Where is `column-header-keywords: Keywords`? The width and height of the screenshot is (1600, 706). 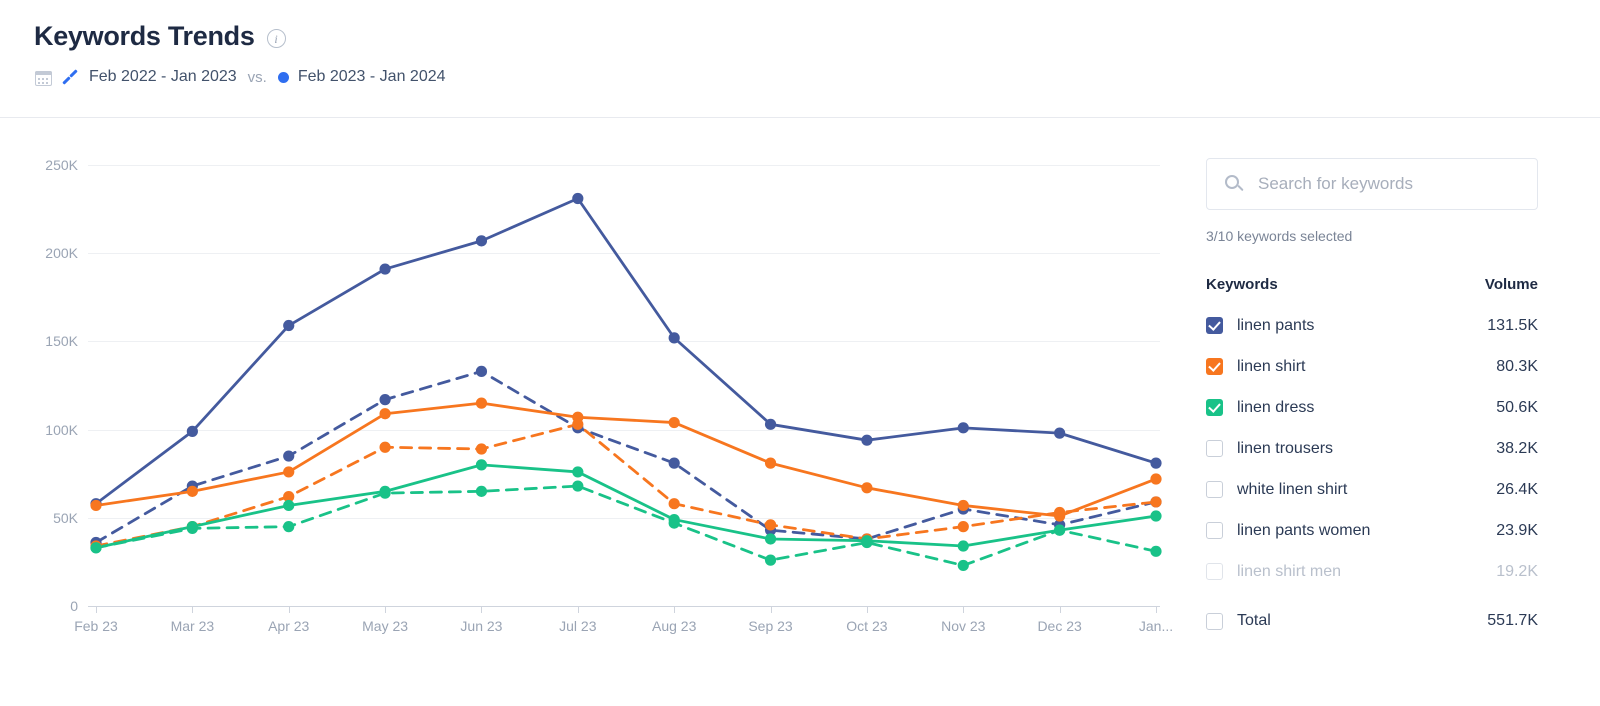 column-header-keywords: Keywords is located at coordinates (1242, 284).